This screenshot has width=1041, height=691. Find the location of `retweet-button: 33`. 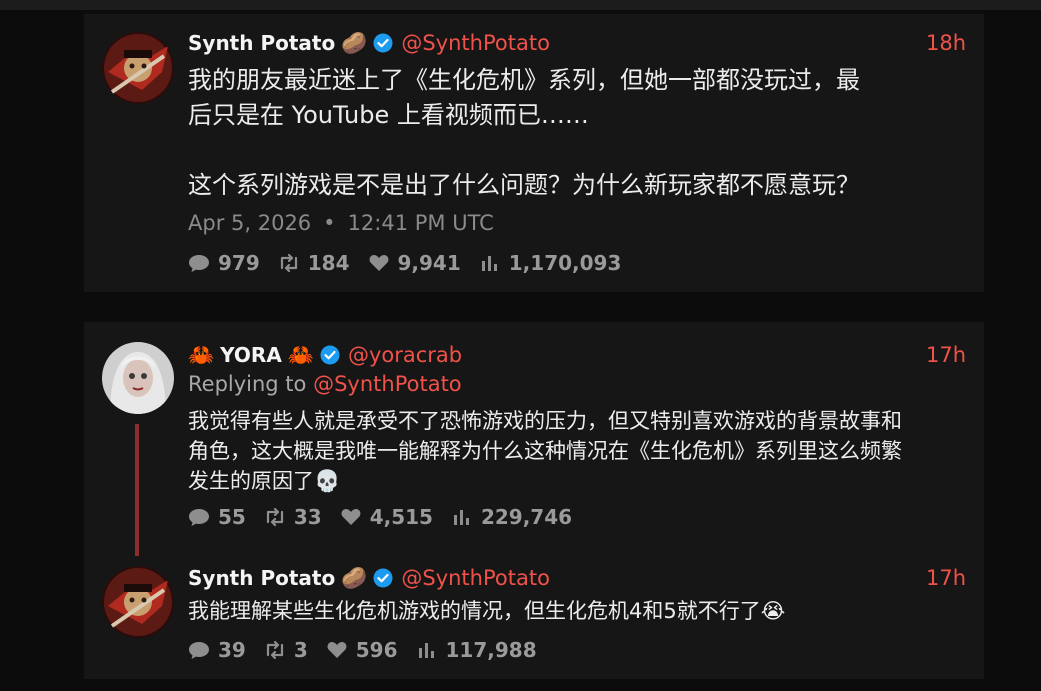

retweet-button: 33 is located at coordinates (293, 517).